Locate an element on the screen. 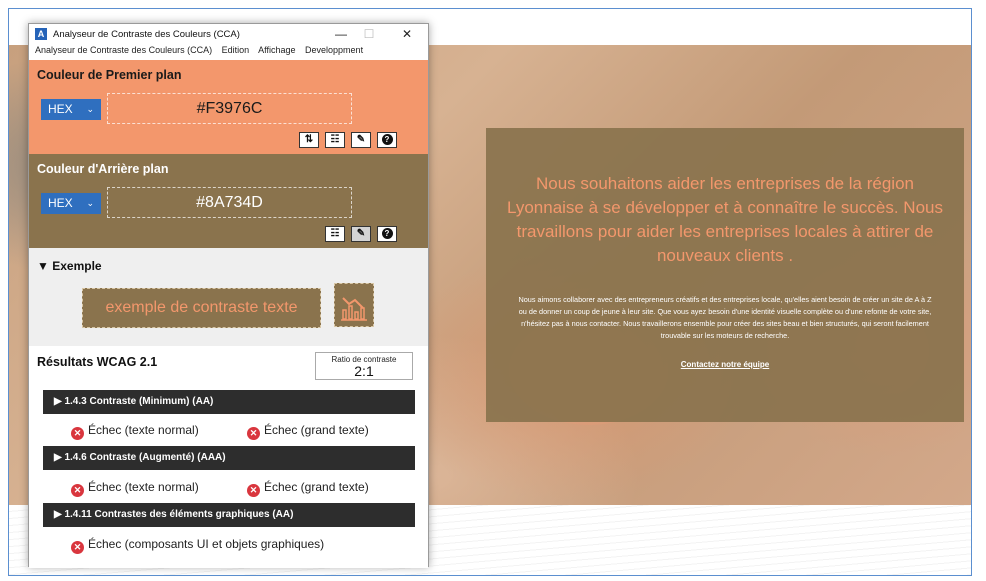 Image resolution: width=986 pixels, height=581 pixels. example-toggle: ▼ Exemple is located at coordinates (69, 266).